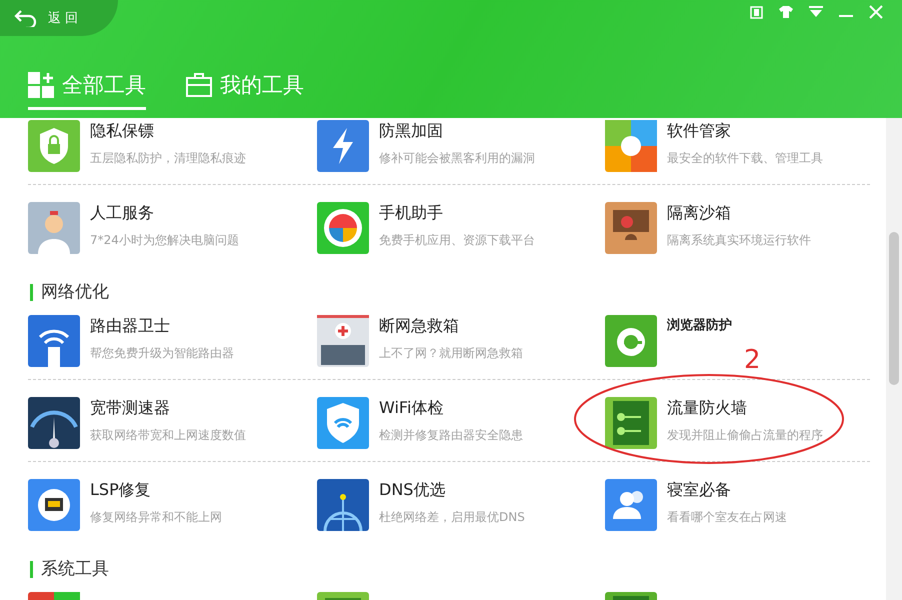  What do you see at coordinates (164, 213) in the screenshot?
I see `tool-name: 人工服务` at bounding box center [164, 213].